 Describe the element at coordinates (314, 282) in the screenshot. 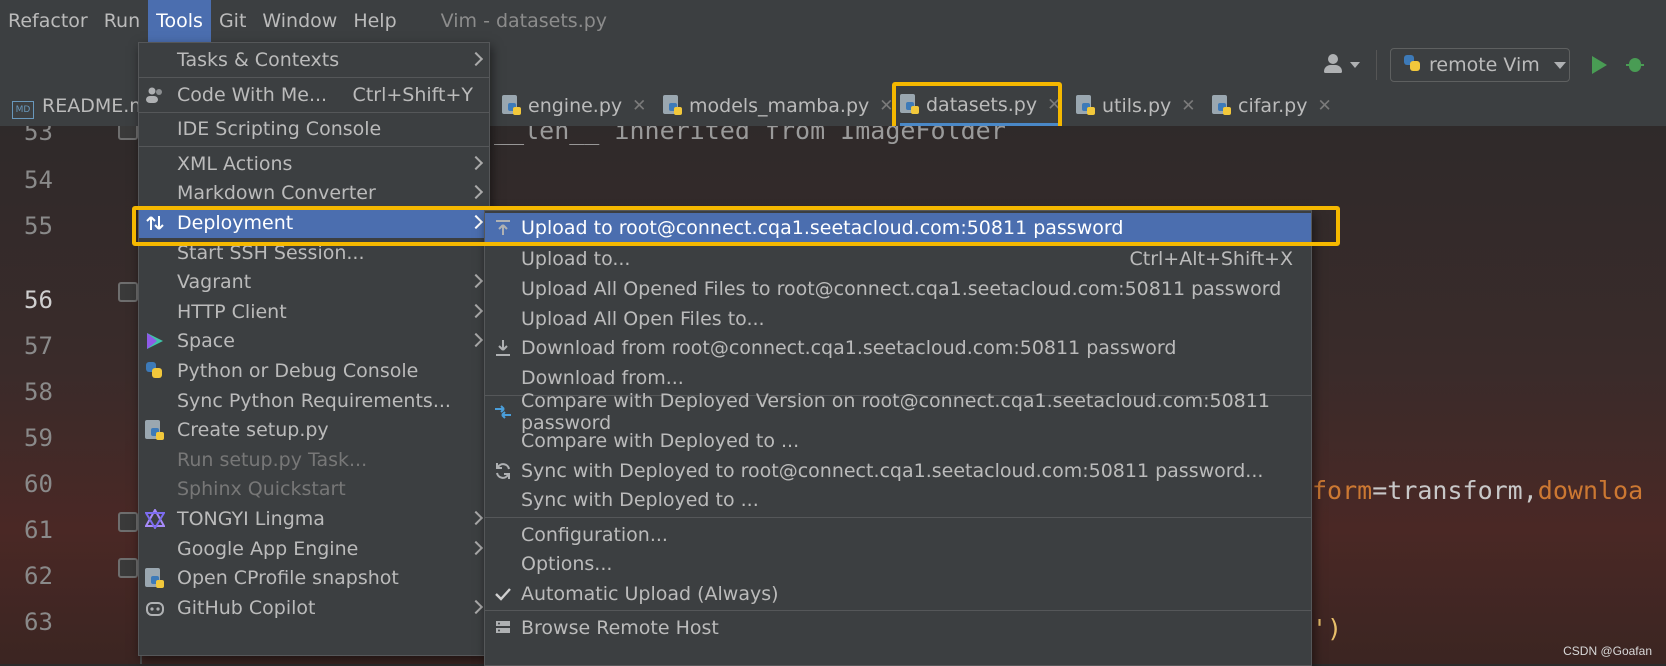

I see `menu-item-vagrant: Vagrant` at that location.